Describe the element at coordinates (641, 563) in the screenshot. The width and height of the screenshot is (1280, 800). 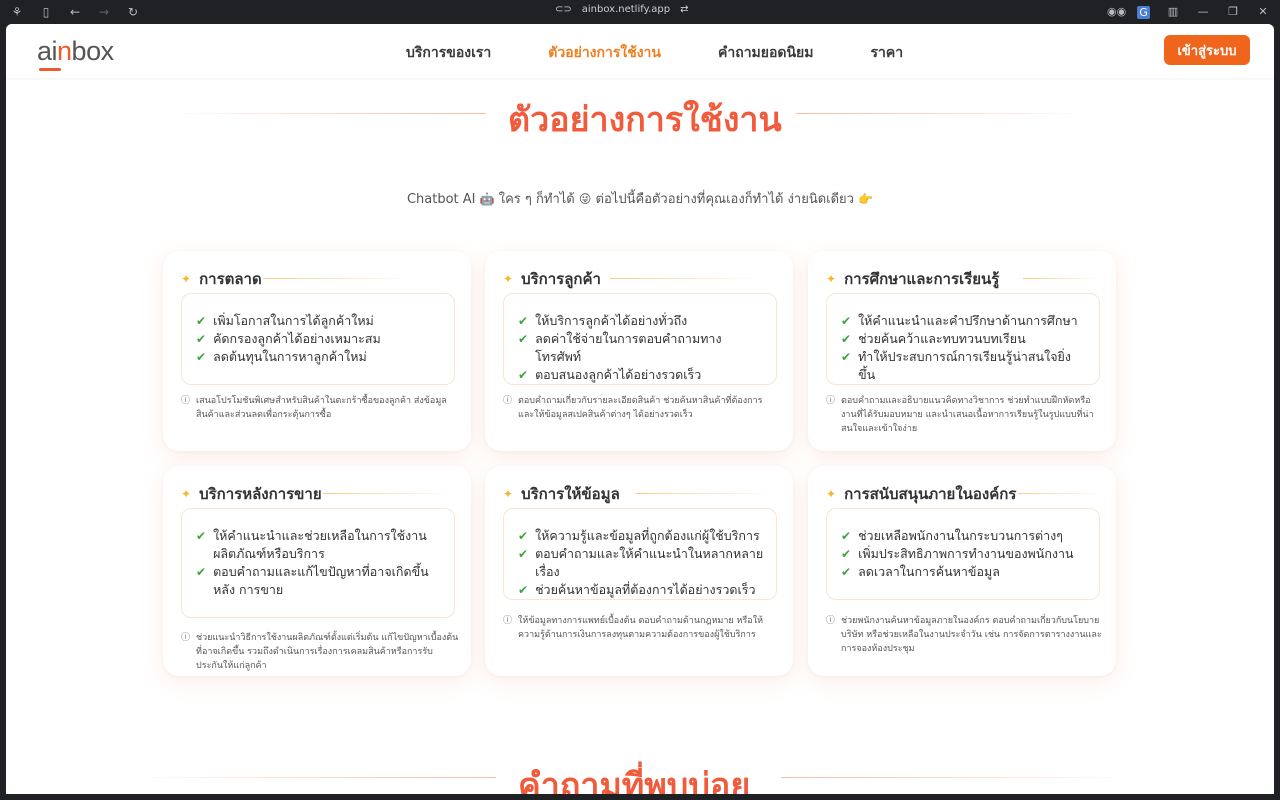
I see `feature-item: ✔ ตอบคำถามและให้คำแนะนำในหลากหลายเรื่อง` at that location.